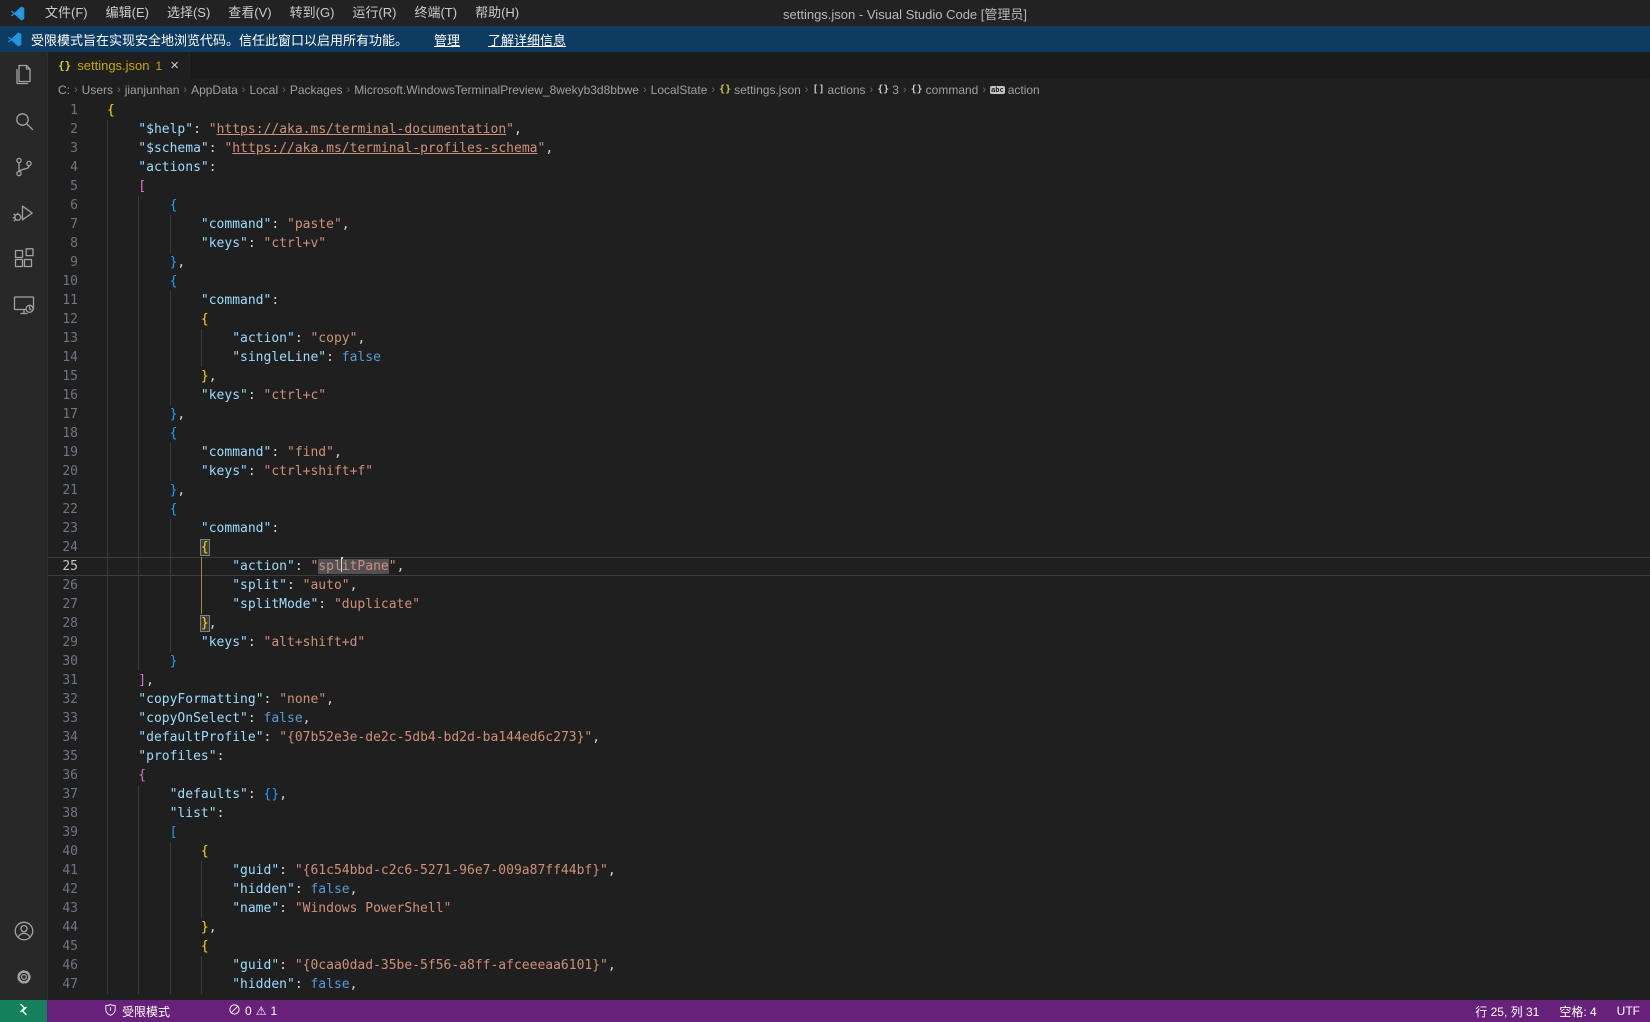  What do you see at coordinates (849, 889) in the screenshot?
I see `code-line-42: 42 "hidden": false,` at bounding box center [849, 889].